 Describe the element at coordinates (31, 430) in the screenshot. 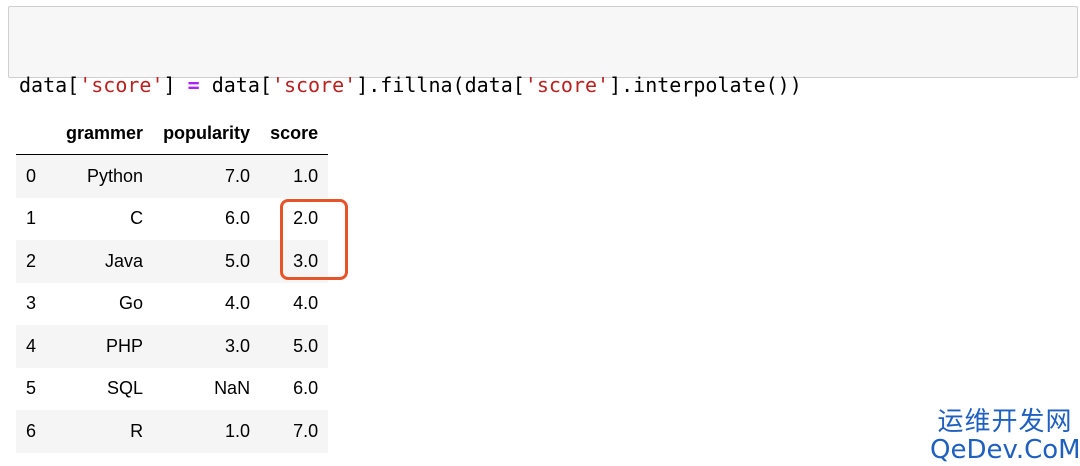

I see `row-index: 6` at that location.